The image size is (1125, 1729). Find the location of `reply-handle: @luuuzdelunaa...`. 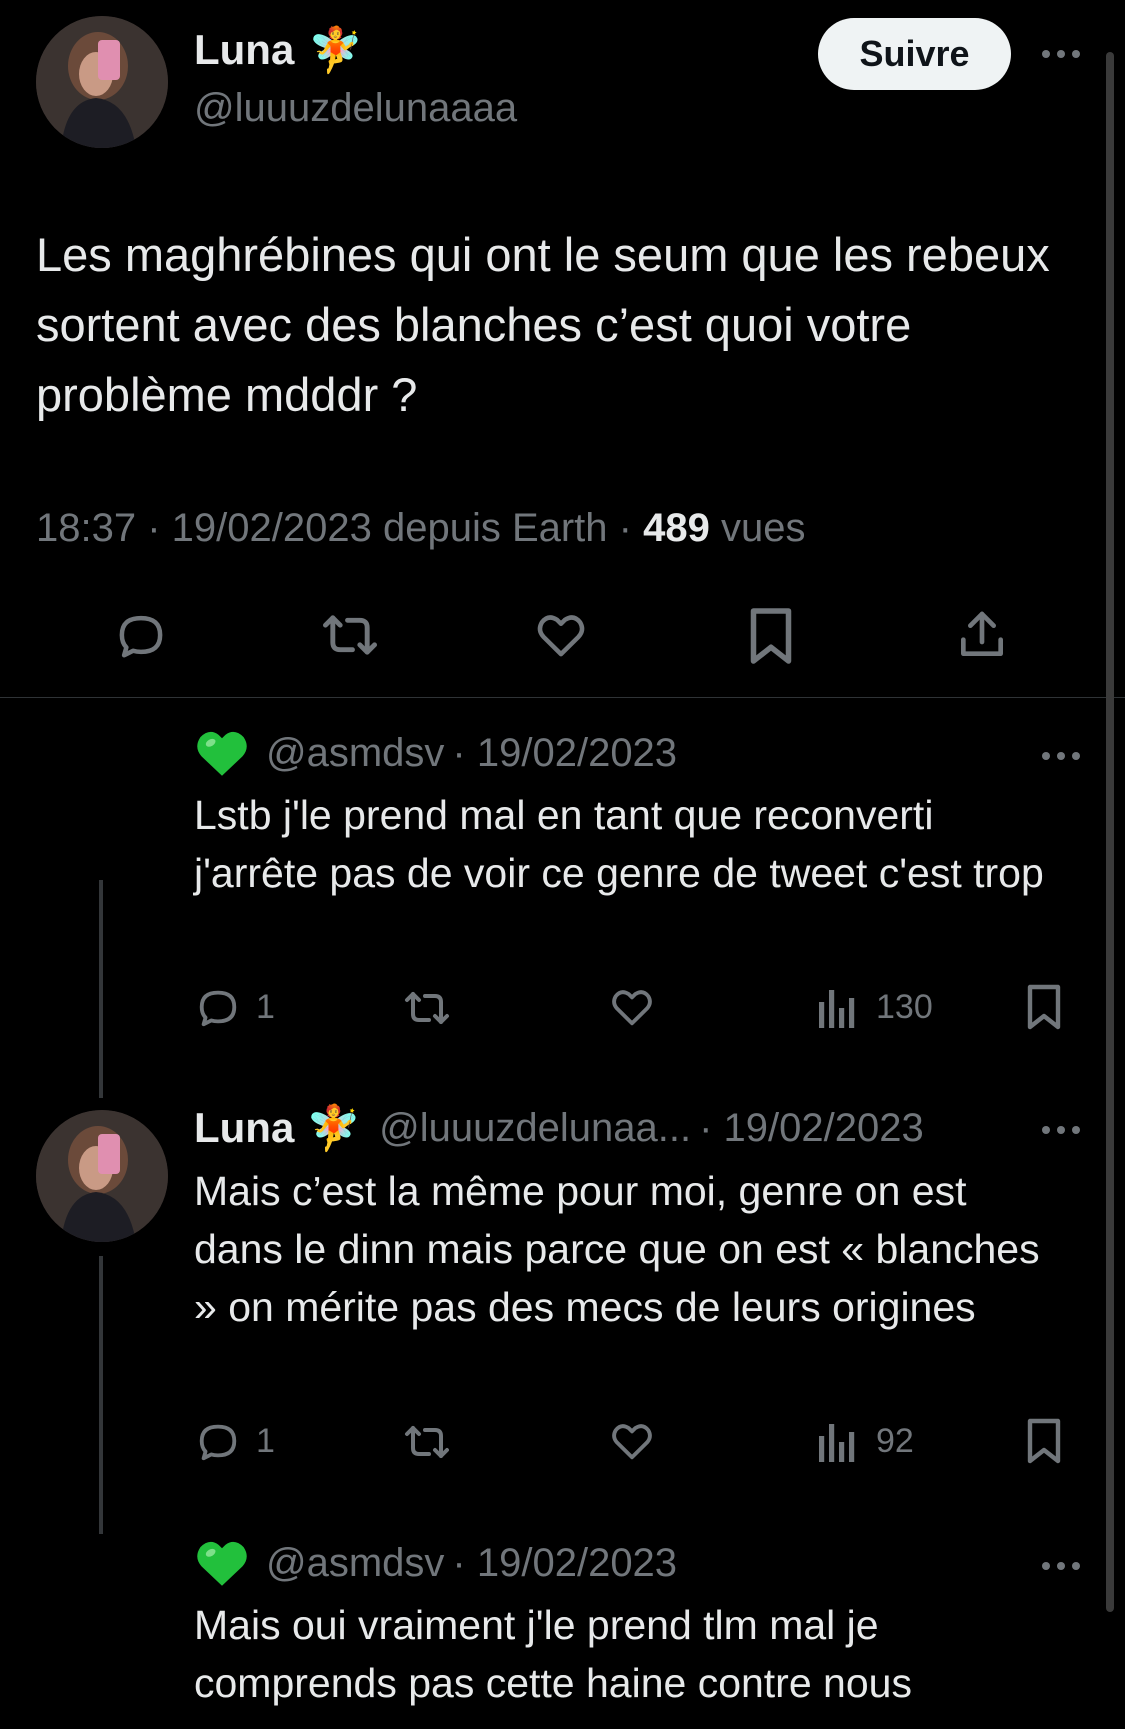

reply-handle: @luuuzdelunaa... is located at coordinates (535, 1128).